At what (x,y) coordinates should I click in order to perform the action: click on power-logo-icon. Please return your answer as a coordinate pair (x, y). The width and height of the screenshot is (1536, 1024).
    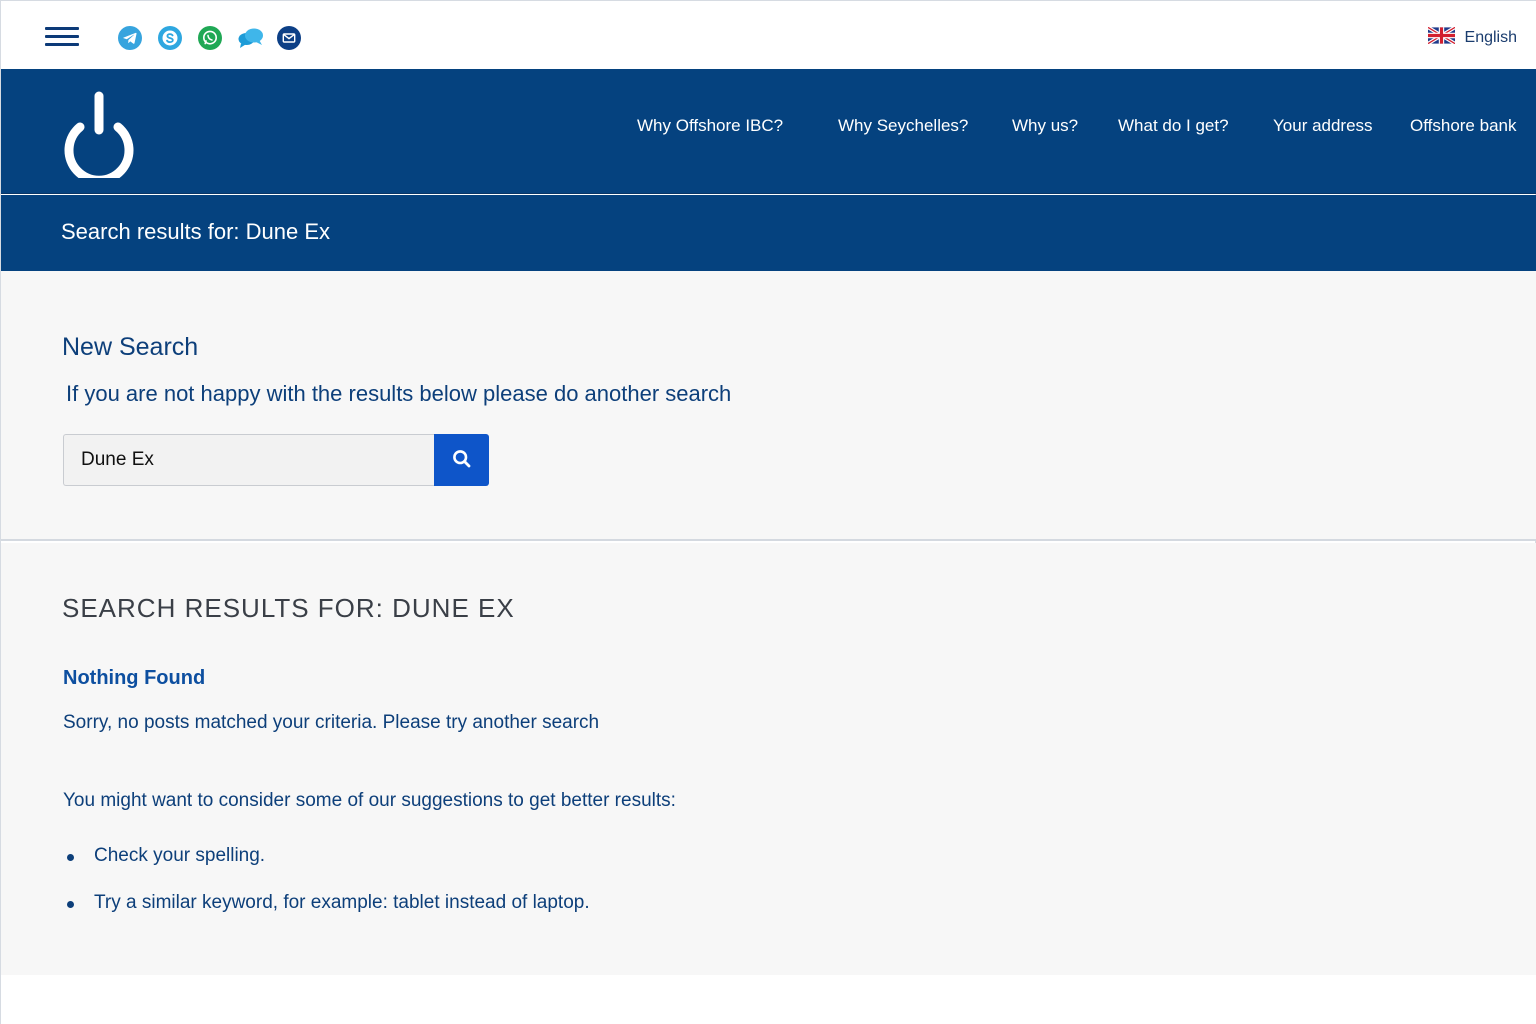
    Looking at the image, I should click on (99, 137).